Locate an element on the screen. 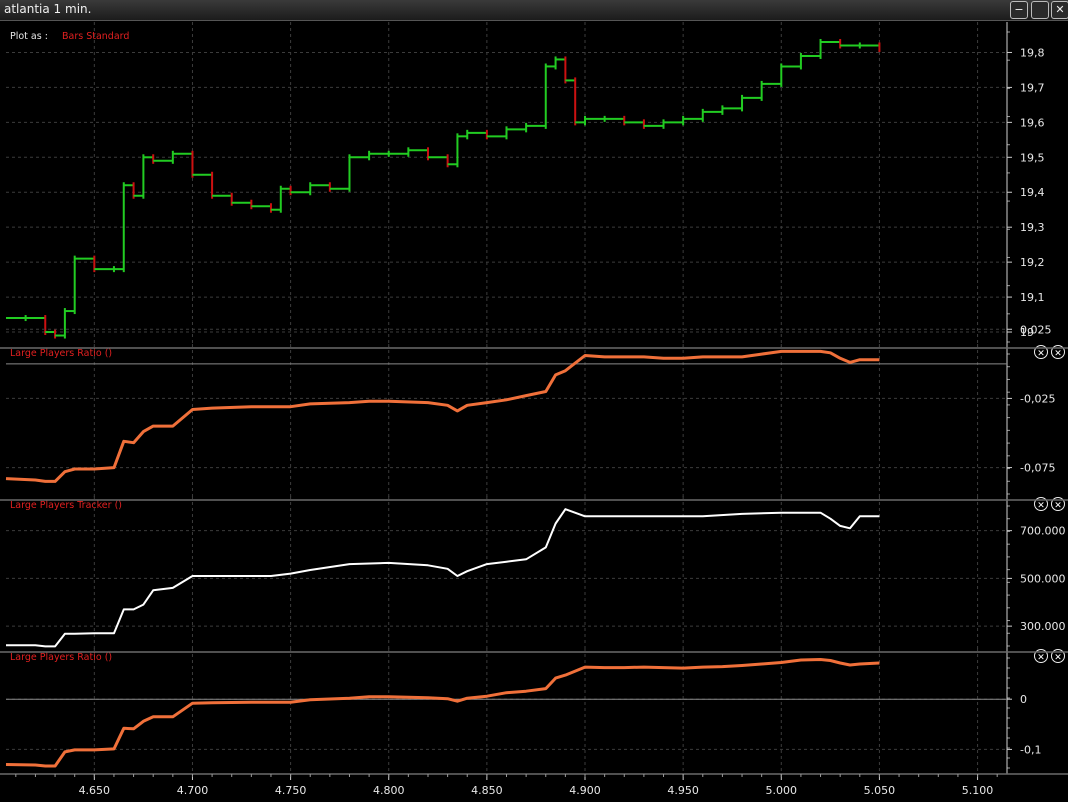 The height and width of the screenshot is (802, 1068). y-tick-label: 19,8 is located at coordinates (1032, 52).